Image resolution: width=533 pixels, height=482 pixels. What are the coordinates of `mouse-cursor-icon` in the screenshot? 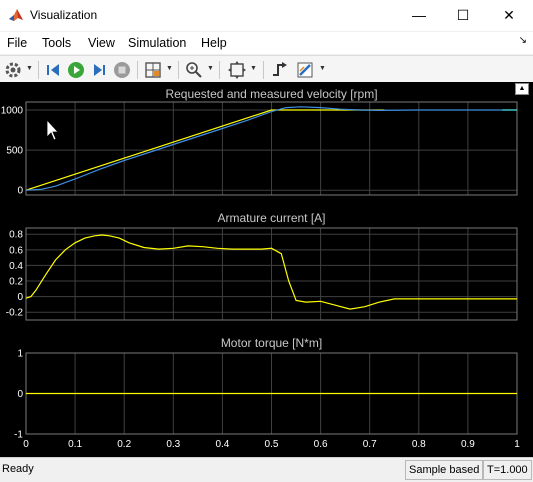 It's located at (52, 129).